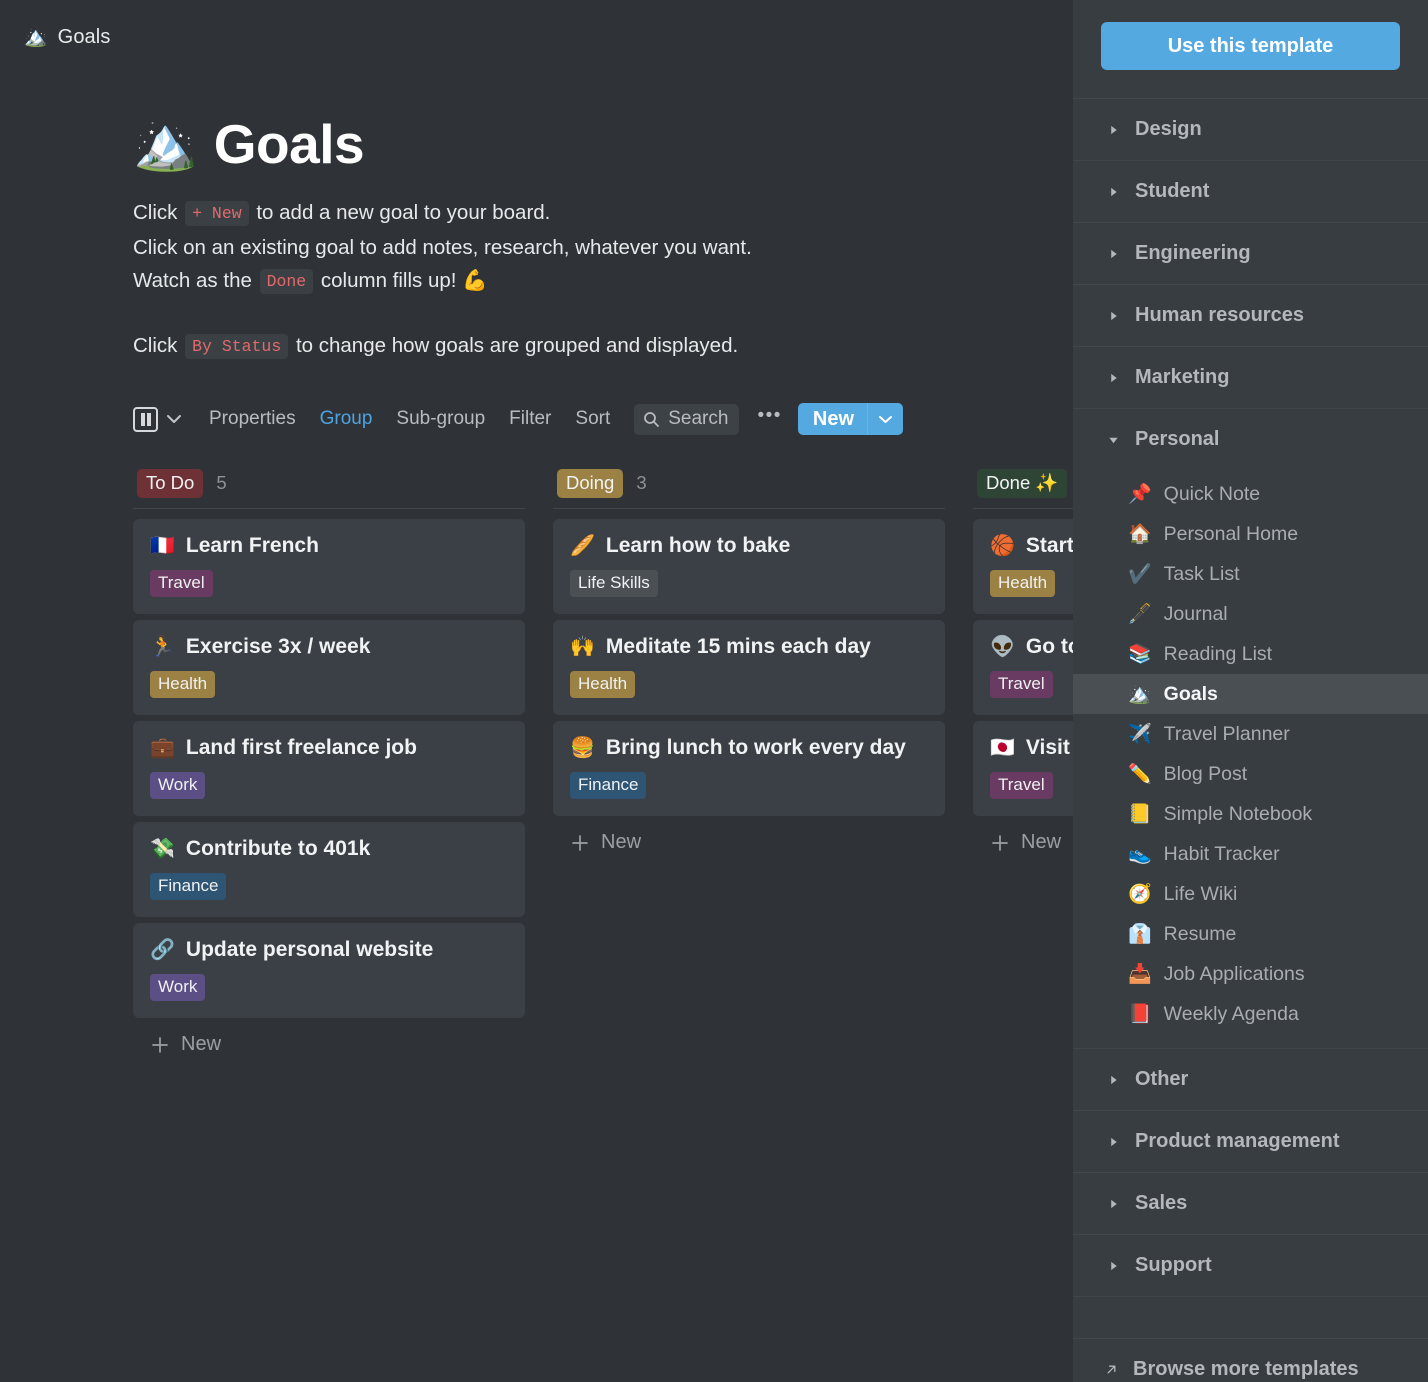 This screenshot has width=1428, height=1382. I want to click on desc-line-3: Watch as the Done column fills up! 💪, so click(603, 281).